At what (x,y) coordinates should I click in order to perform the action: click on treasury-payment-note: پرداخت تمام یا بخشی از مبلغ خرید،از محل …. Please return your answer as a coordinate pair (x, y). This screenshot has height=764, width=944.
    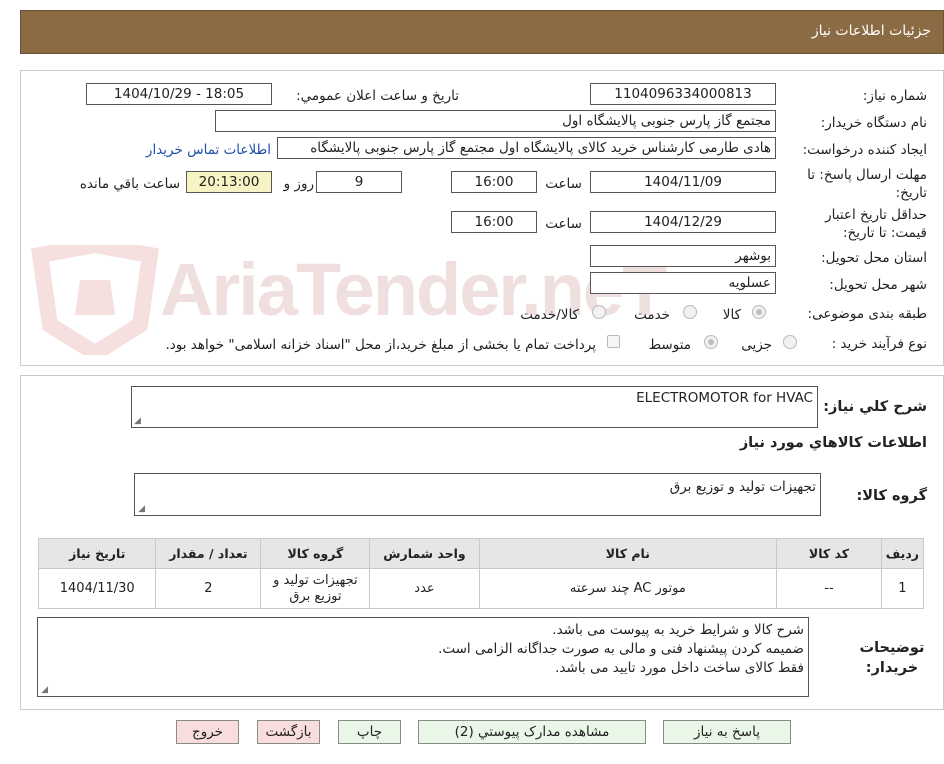
    Looking at the image, I should click on (380, 345).